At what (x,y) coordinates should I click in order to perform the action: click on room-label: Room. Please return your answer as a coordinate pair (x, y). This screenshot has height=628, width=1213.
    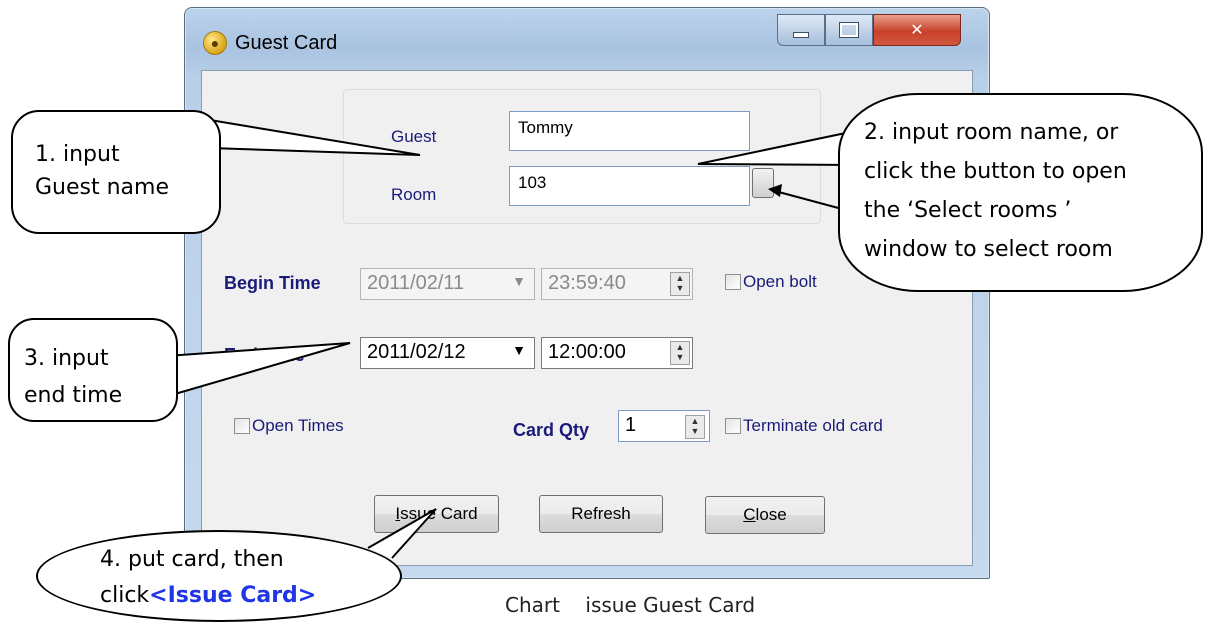
    Looking at the image, I should click on (414, 194).